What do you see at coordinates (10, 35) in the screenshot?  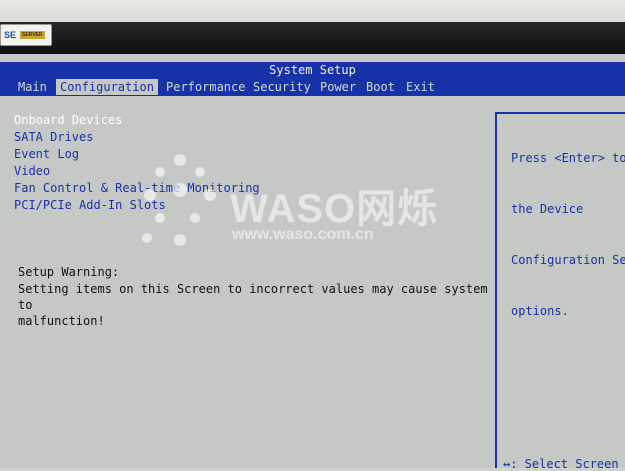 I see `oem-sticker-label: SE` at bounding box center [10, 35].